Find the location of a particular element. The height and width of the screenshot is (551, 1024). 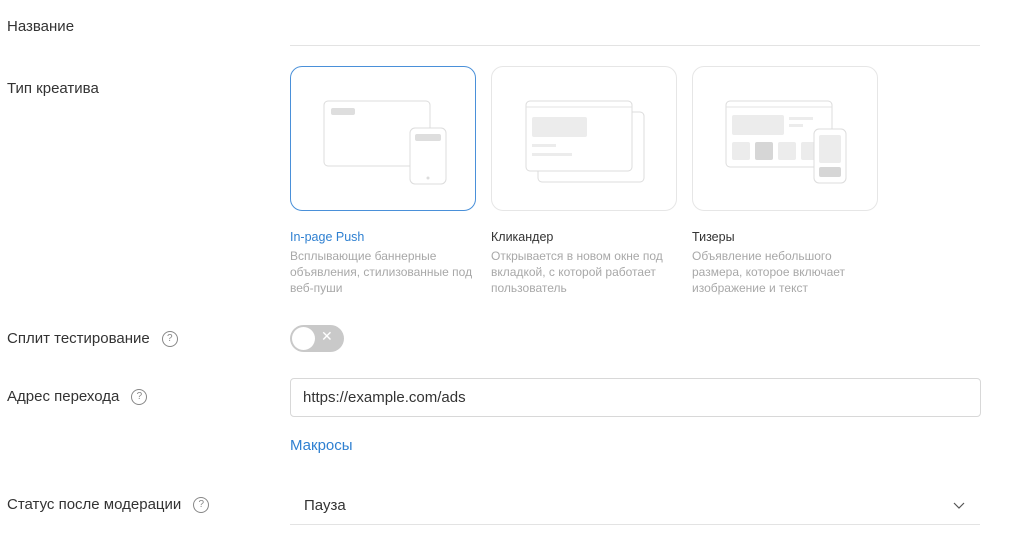

creative-card-inpage-push is located at coordinates (383, 138).